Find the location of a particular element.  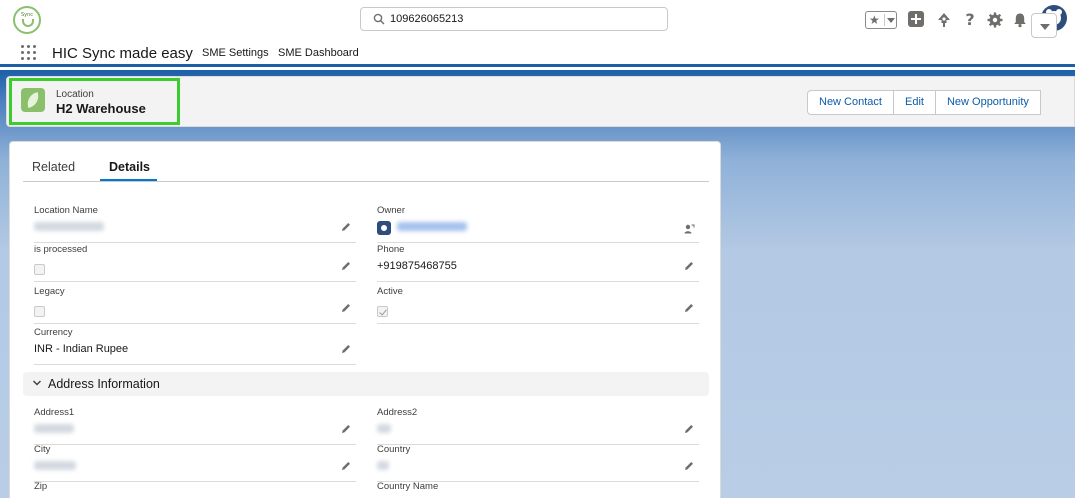

field-location-name: Location Name is located at coordinates (195, 224).